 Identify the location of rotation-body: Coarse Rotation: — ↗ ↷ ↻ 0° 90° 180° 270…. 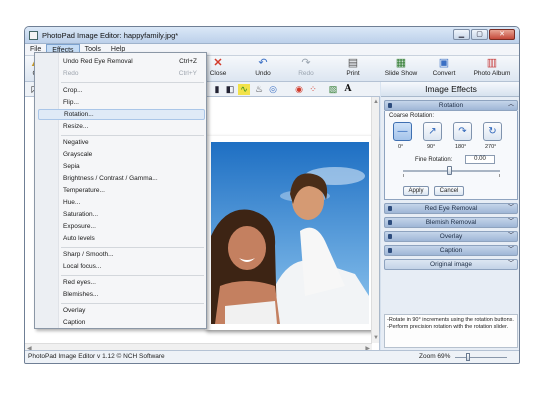
(451, 155).